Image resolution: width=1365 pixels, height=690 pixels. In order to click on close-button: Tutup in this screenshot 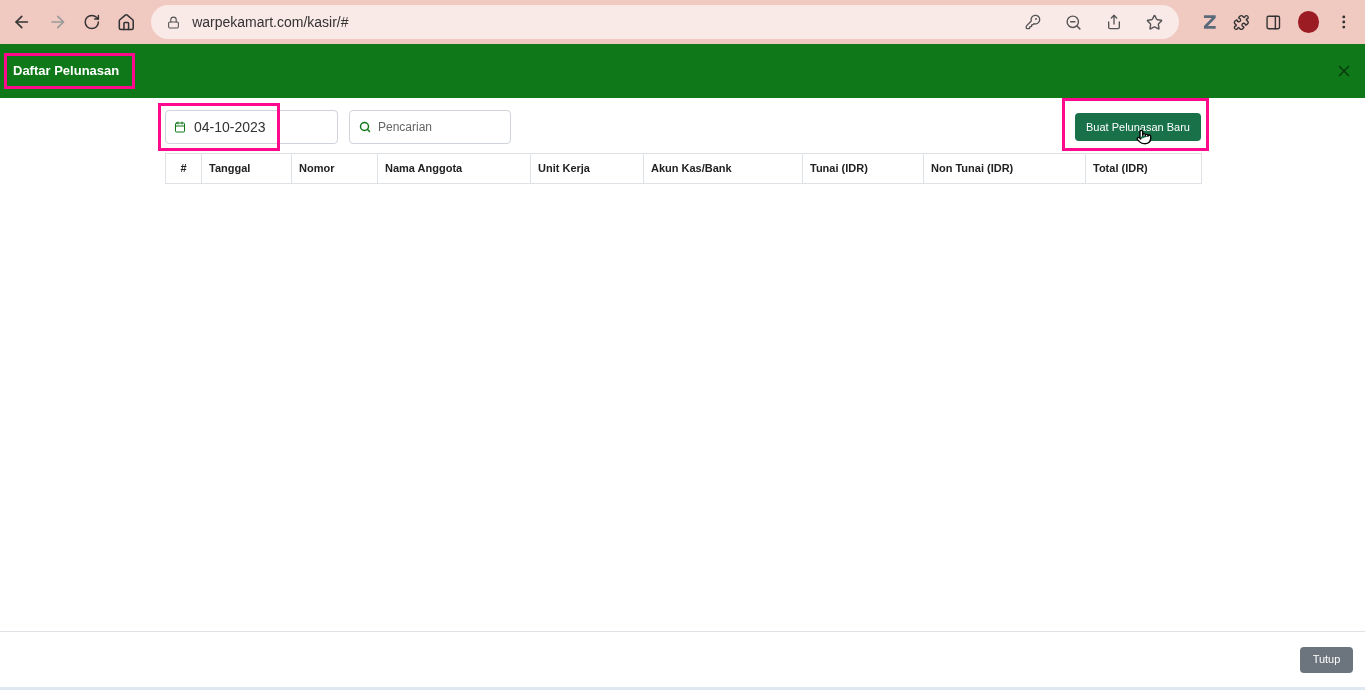, I will do `click(1326, 659)`.